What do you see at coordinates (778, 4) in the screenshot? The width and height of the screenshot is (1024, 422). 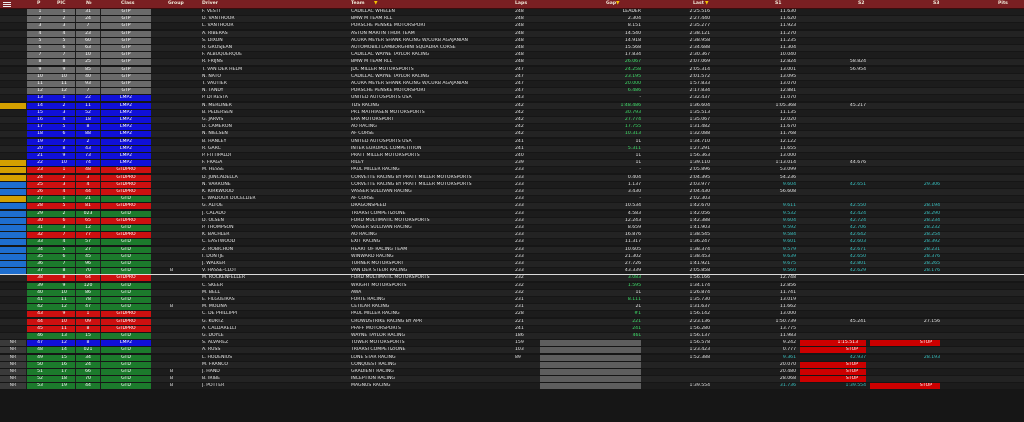 I see `header-s1: S1` at bounding box center [778, 4].